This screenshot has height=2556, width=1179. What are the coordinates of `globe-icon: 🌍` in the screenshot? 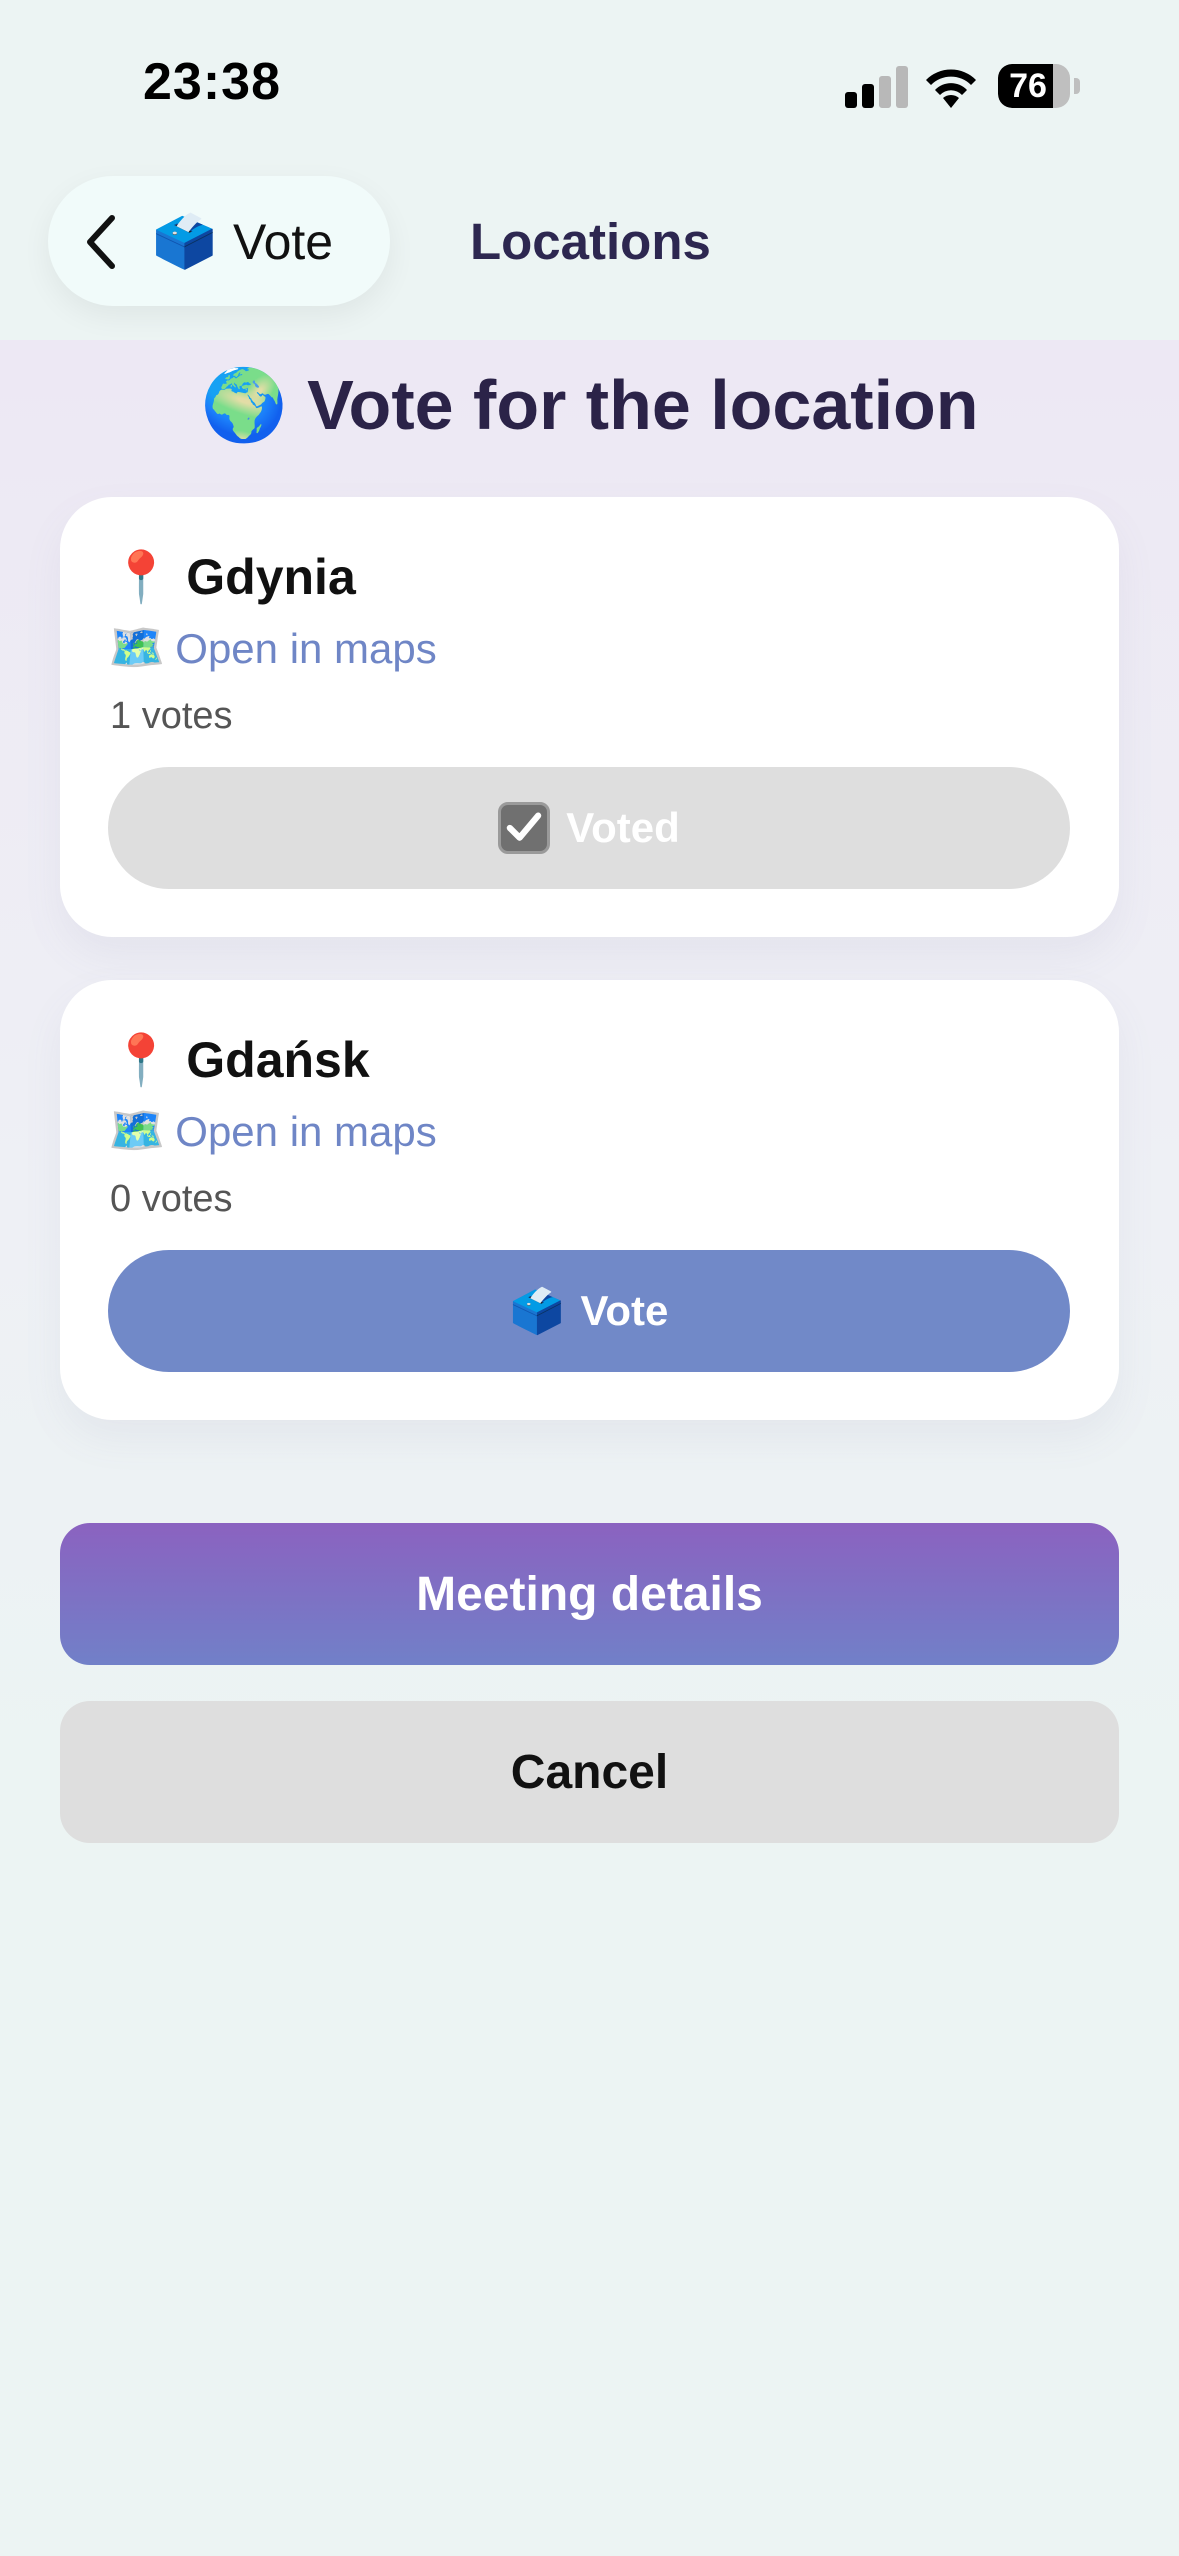 It's located at (244, 405).